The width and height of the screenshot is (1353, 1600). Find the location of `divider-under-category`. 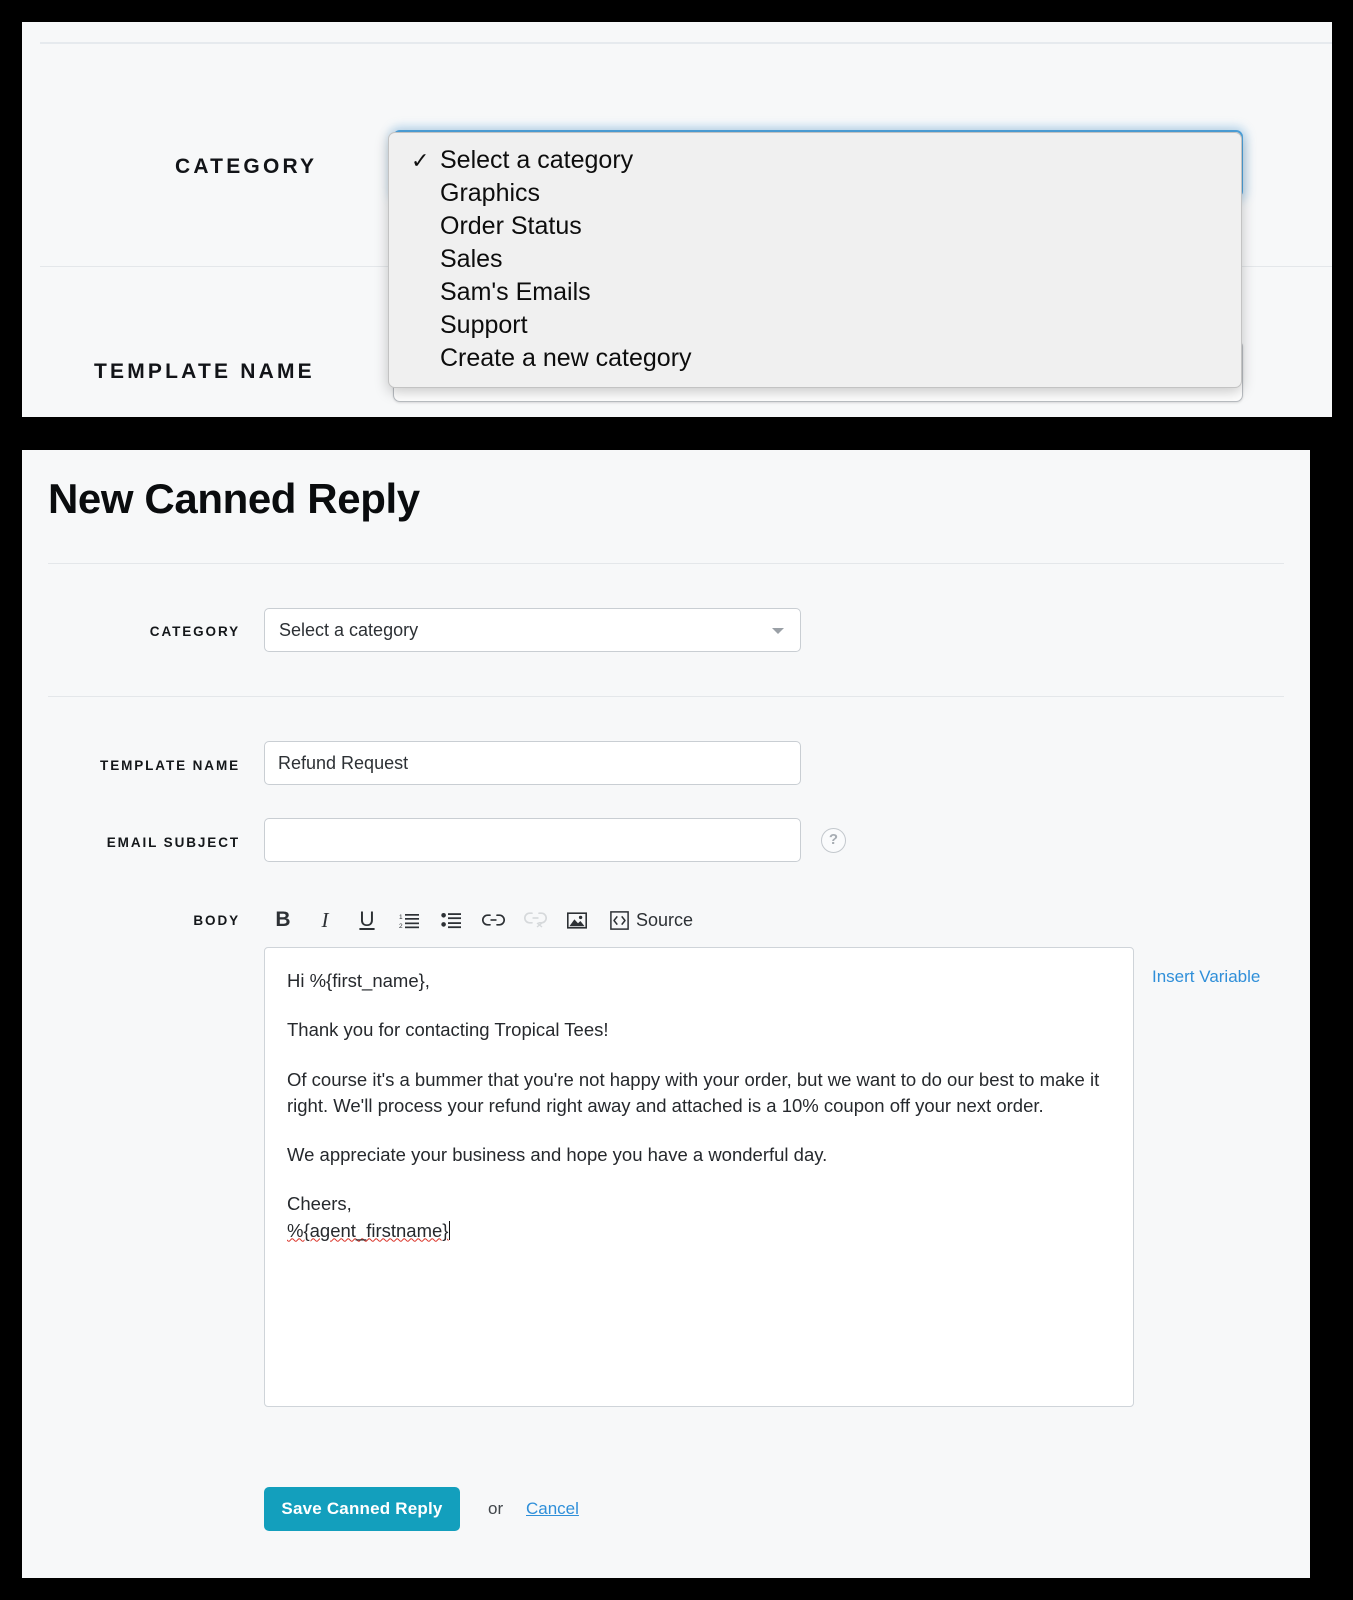

divider-under-category is located at coordinates (666, 696).